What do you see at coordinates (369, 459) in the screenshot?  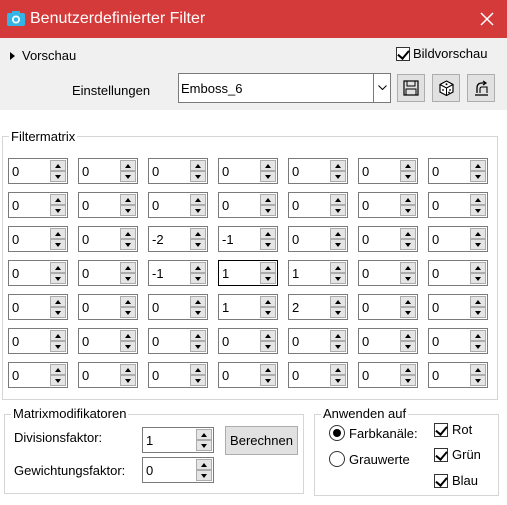 I see `grayscale-option: Grauwerte` at bounding box center [369, 459].